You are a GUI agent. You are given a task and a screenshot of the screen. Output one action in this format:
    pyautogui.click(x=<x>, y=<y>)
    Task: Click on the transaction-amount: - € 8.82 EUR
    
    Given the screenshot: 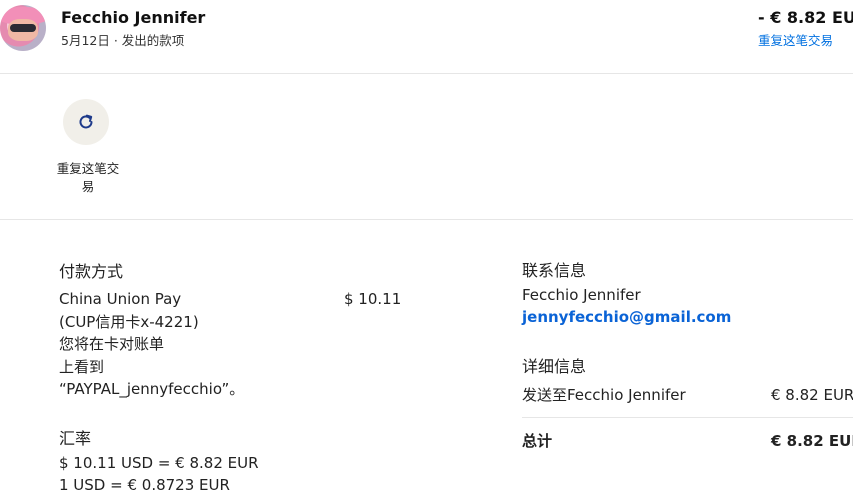 What is the action you would take?
    pyautogui.click(x=805, y=17)
    